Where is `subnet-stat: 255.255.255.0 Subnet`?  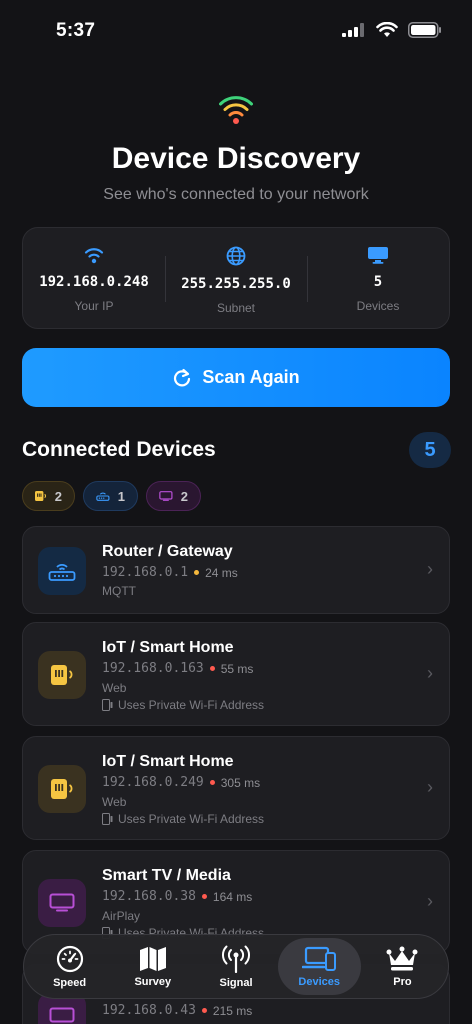
subnet-stat: 255.255.255.0 Subnet is located at coordinates (236, 278).